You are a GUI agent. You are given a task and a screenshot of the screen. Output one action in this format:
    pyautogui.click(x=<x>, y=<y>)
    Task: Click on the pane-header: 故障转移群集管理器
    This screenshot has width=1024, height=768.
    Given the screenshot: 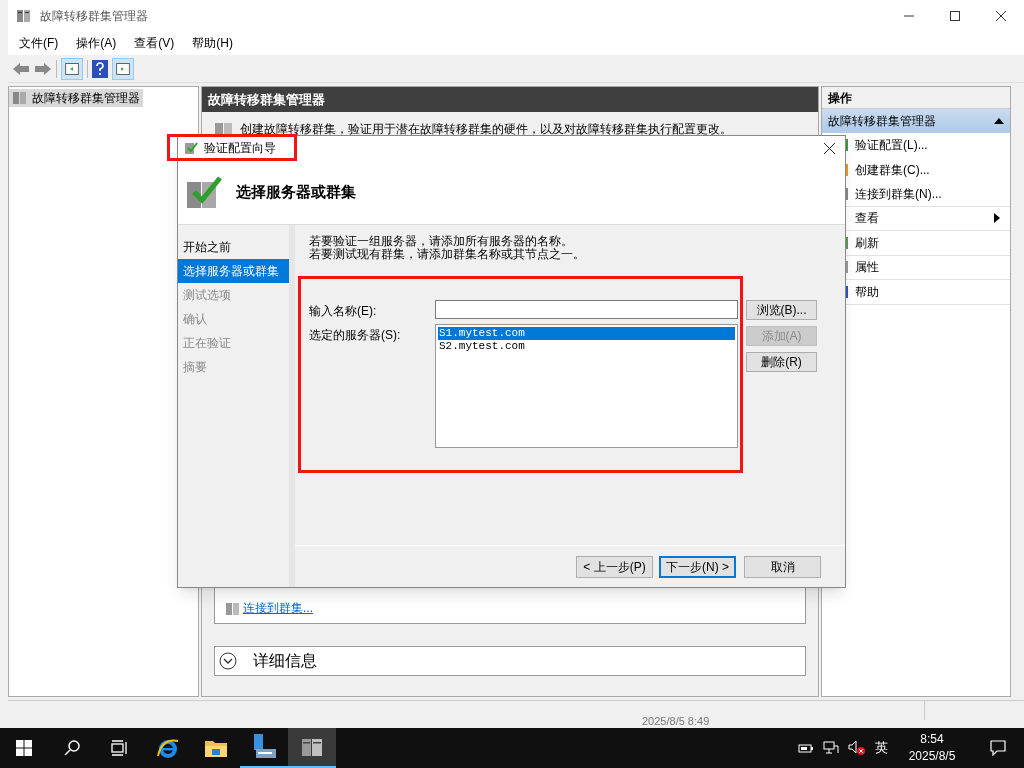 What is the action you would take?
    pyautogui.click(x=510, y=99)
    